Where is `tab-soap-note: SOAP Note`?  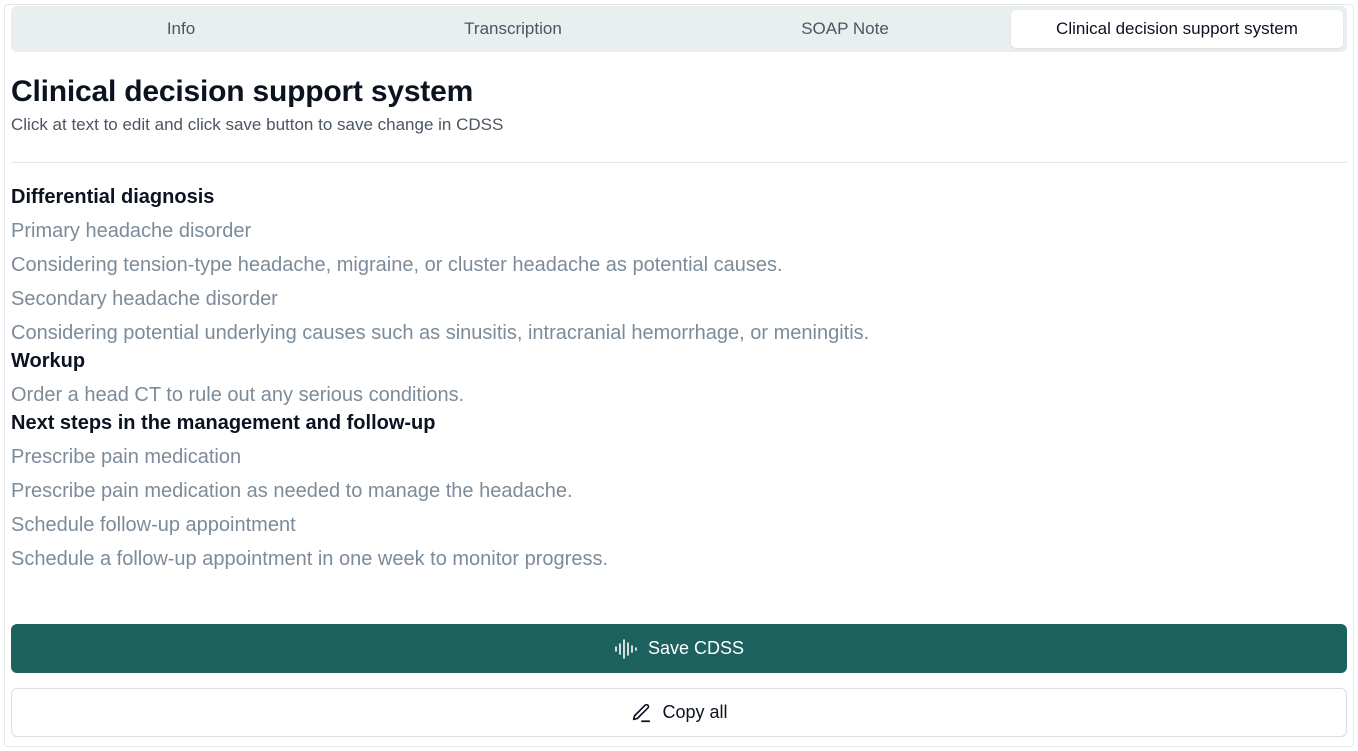 tab-soap-note: SOAP Note is located at coordinates (845, 29).